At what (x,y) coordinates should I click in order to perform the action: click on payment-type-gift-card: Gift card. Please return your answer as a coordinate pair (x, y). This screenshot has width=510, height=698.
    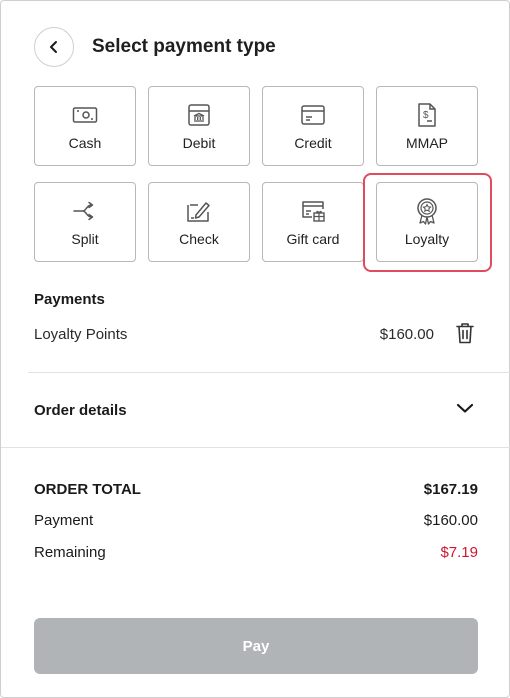
    Looking at the image, I should click on (313, 222).